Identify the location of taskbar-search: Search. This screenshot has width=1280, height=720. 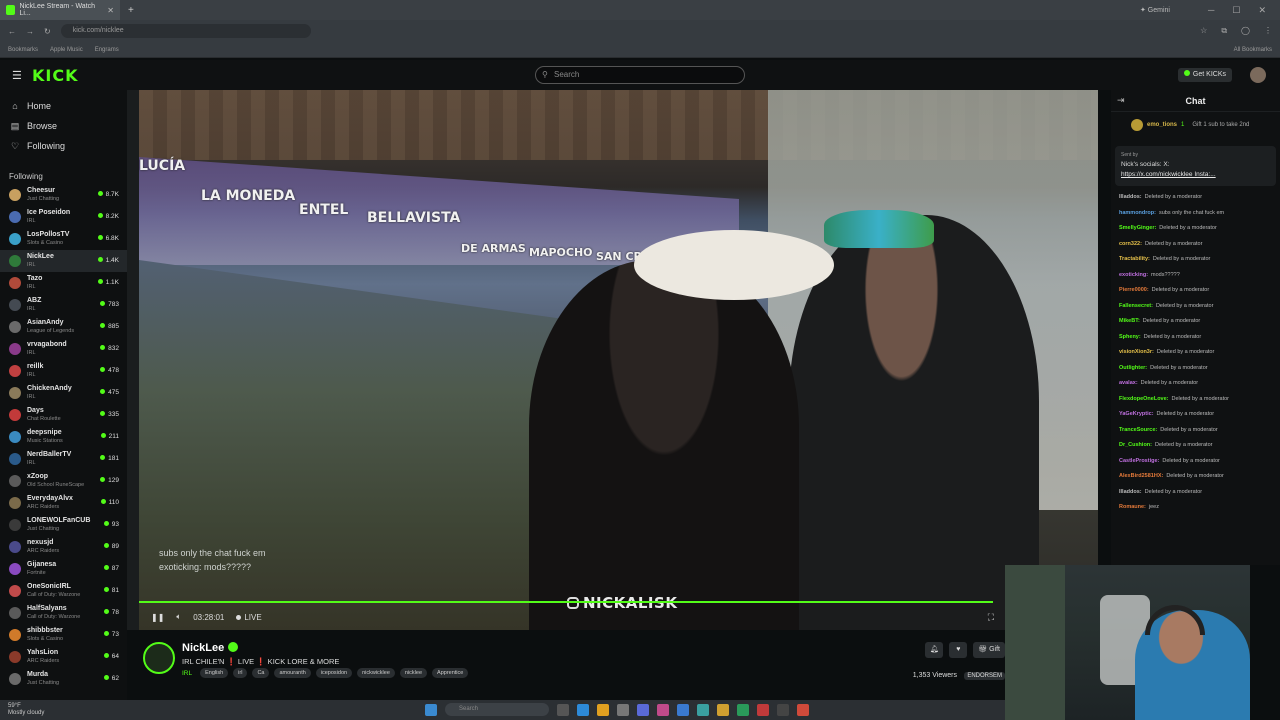
(497, 709).